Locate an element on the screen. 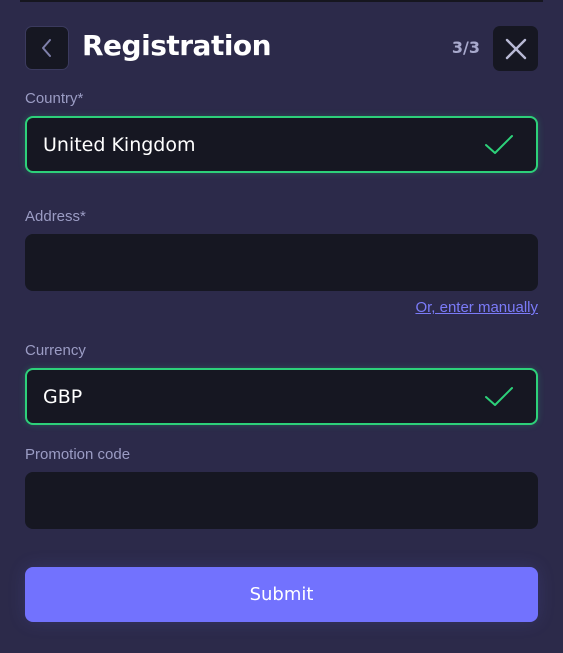 Image resolution: width=563 pixels, height=653 pixels. page-title: Registration is located at coordinates (177, 45).